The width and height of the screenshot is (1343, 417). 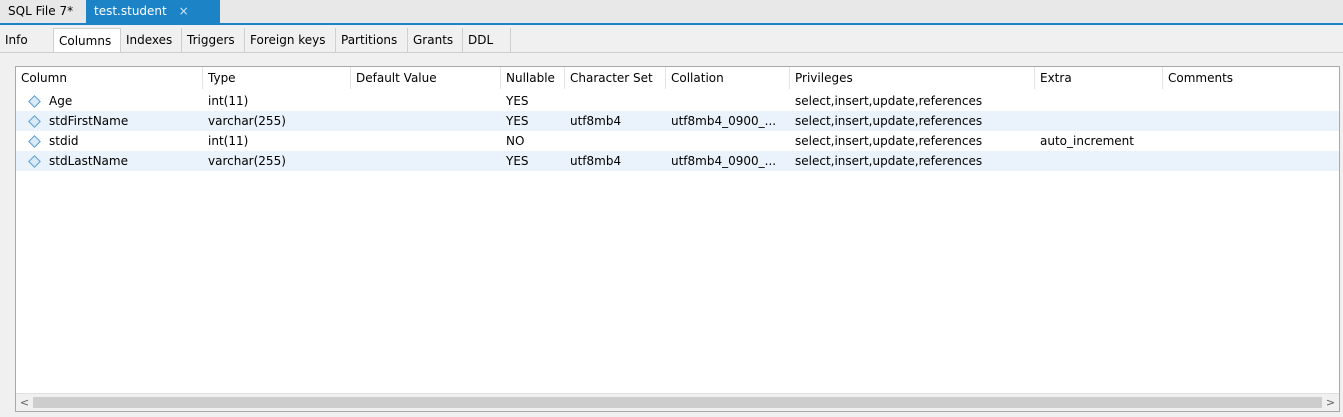 I want to click on tab-sql-file-7: SQL File 7*, so click(x=45, y=11).